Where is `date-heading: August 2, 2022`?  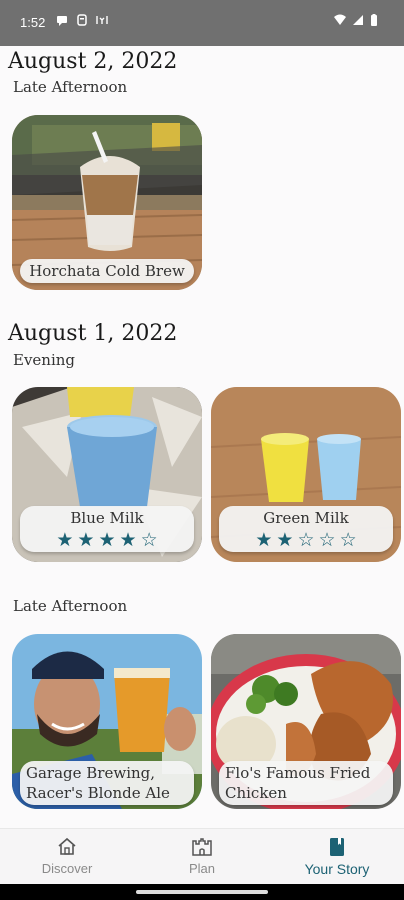 date-heading: August 2, 2022 is located at coordinates (93, 61).